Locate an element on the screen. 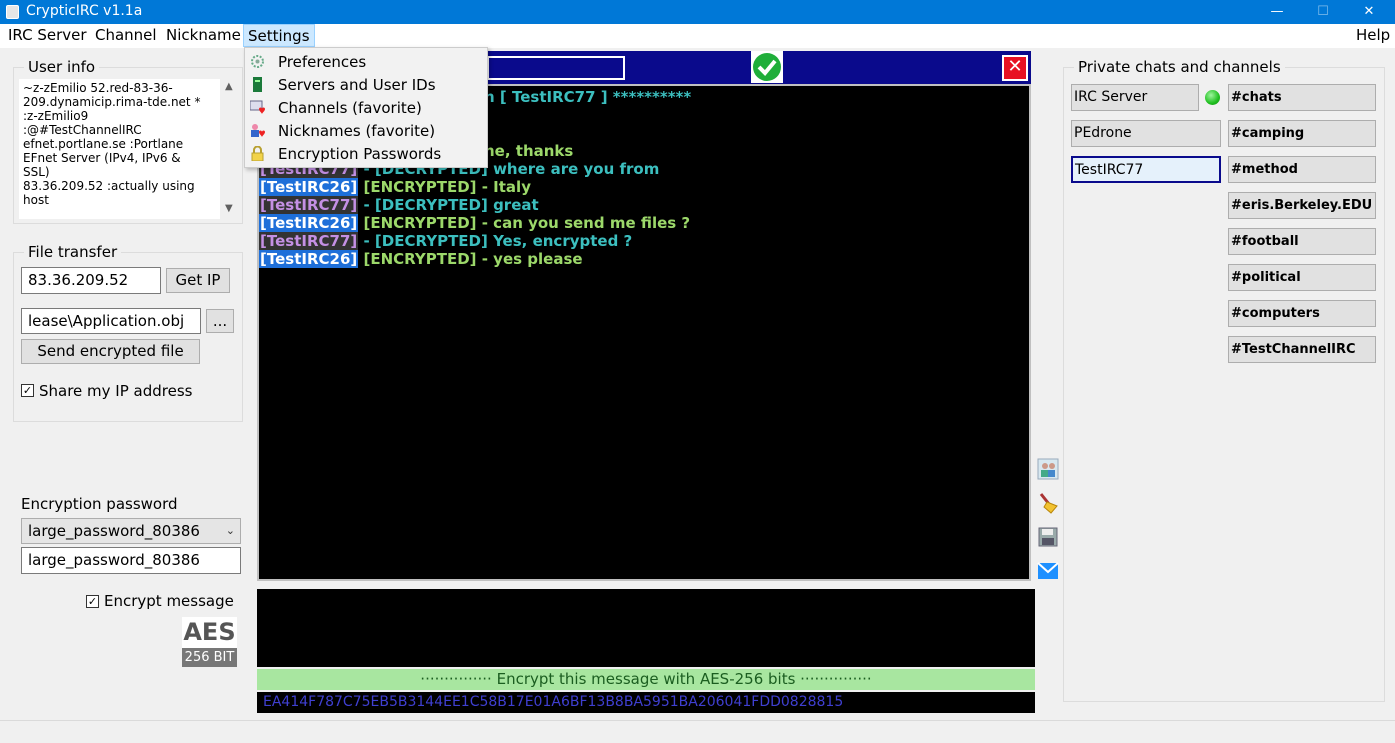 This screenshot has width=1395, height=743. user-info-line: :@#TestChannelIRC is located at coordinates (82, 130).